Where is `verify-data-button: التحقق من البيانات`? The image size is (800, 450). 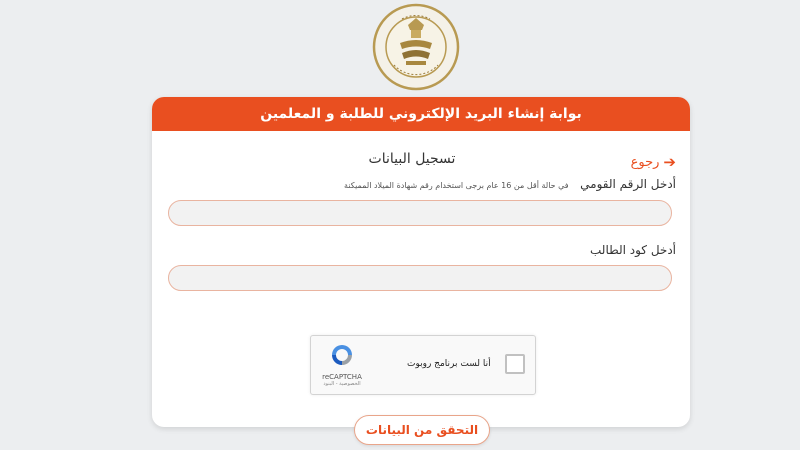 verify-data-button: التحقق من البيانات is located at coordinates (422, 430).